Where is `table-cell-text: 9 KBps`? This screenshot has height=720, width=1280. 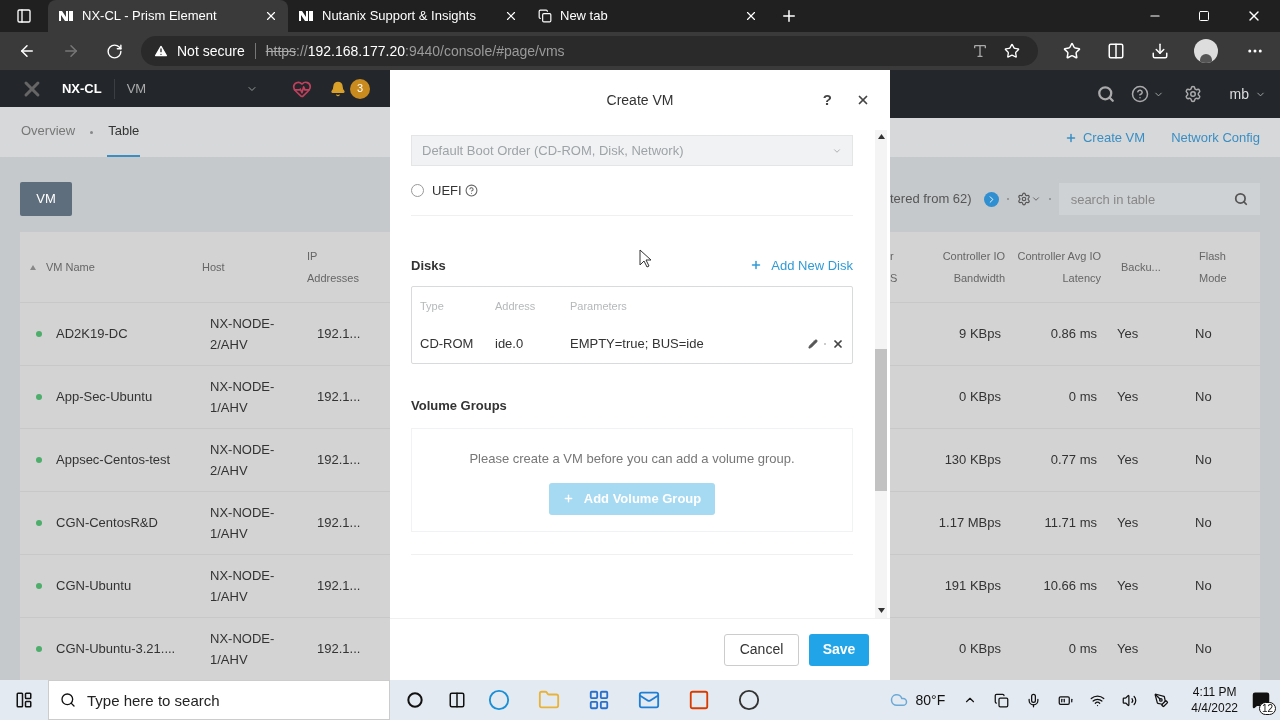 table-cell-text: 9 KBps is located at coordinates (979, 334).